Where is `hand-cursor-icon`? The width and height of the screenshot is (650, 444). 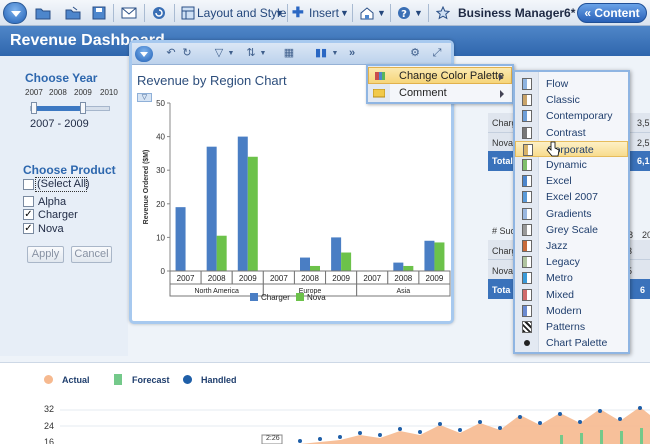
hand-cursor-icon is located at coordinates (553, 149).